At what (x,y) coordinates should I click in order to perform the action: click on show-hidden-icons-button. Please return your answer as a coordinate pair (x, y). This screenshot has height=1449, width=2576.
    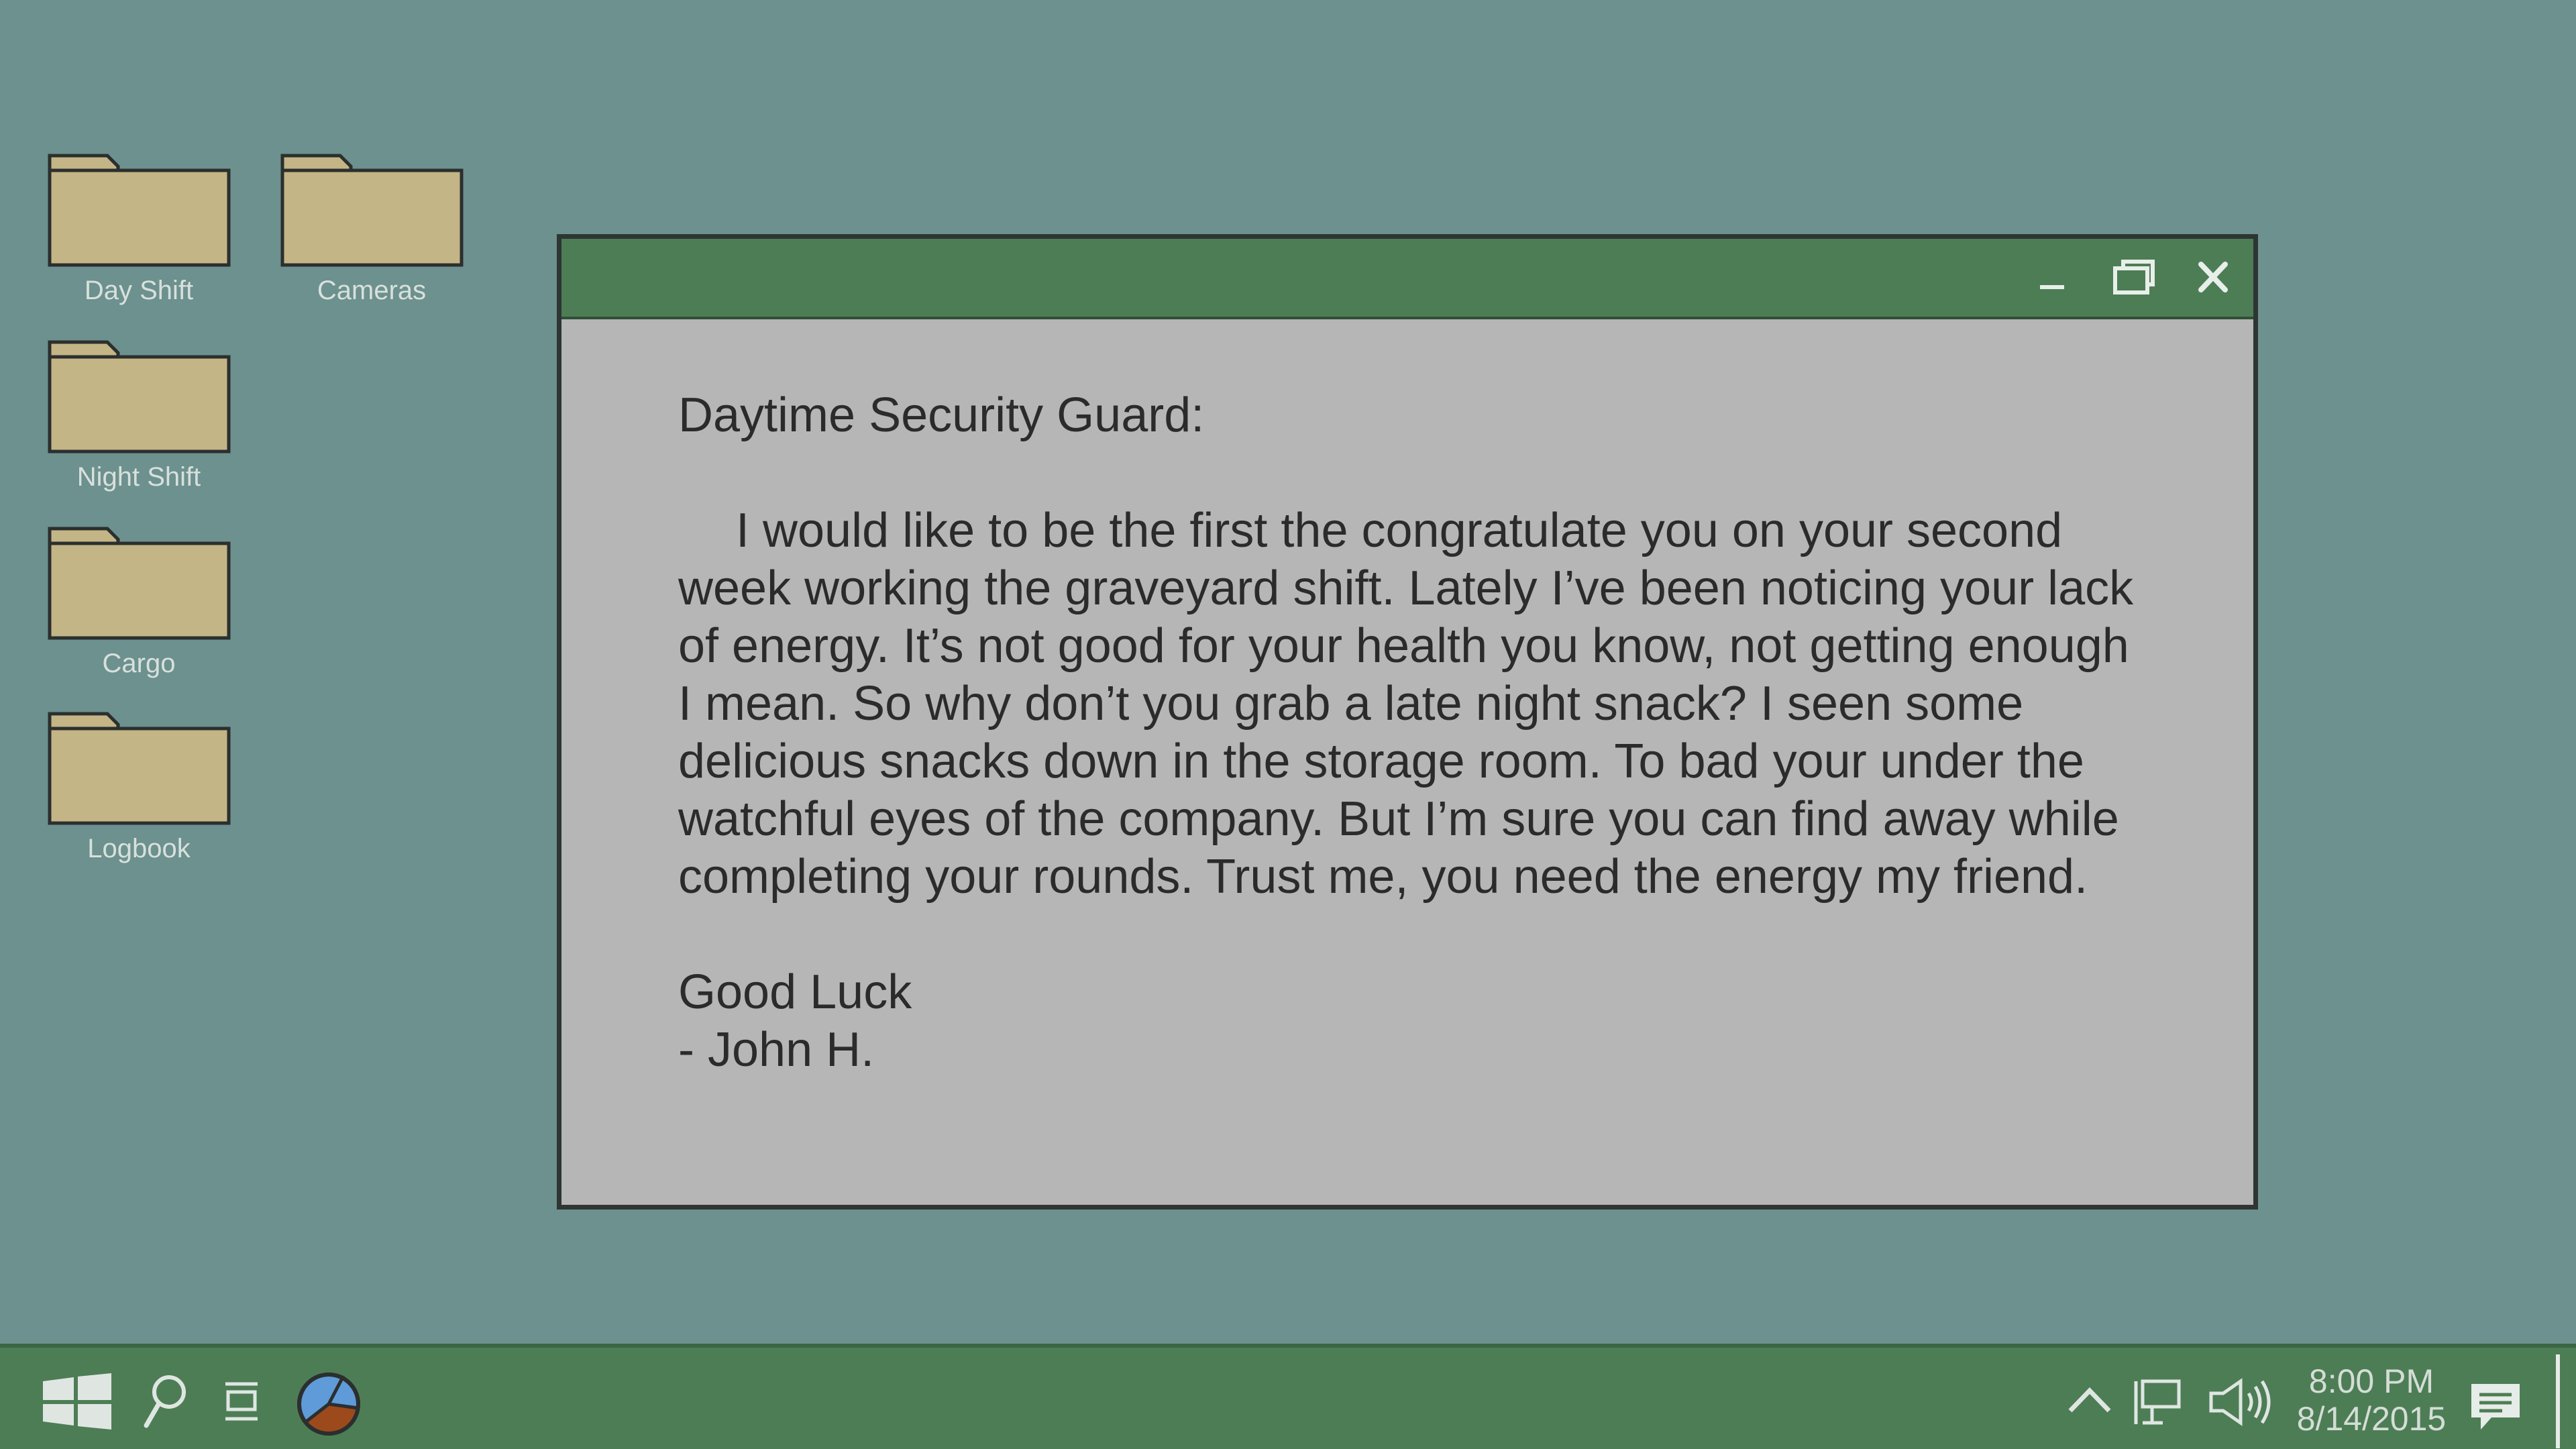
    Looking at the image, I should click on (2089, 1399).